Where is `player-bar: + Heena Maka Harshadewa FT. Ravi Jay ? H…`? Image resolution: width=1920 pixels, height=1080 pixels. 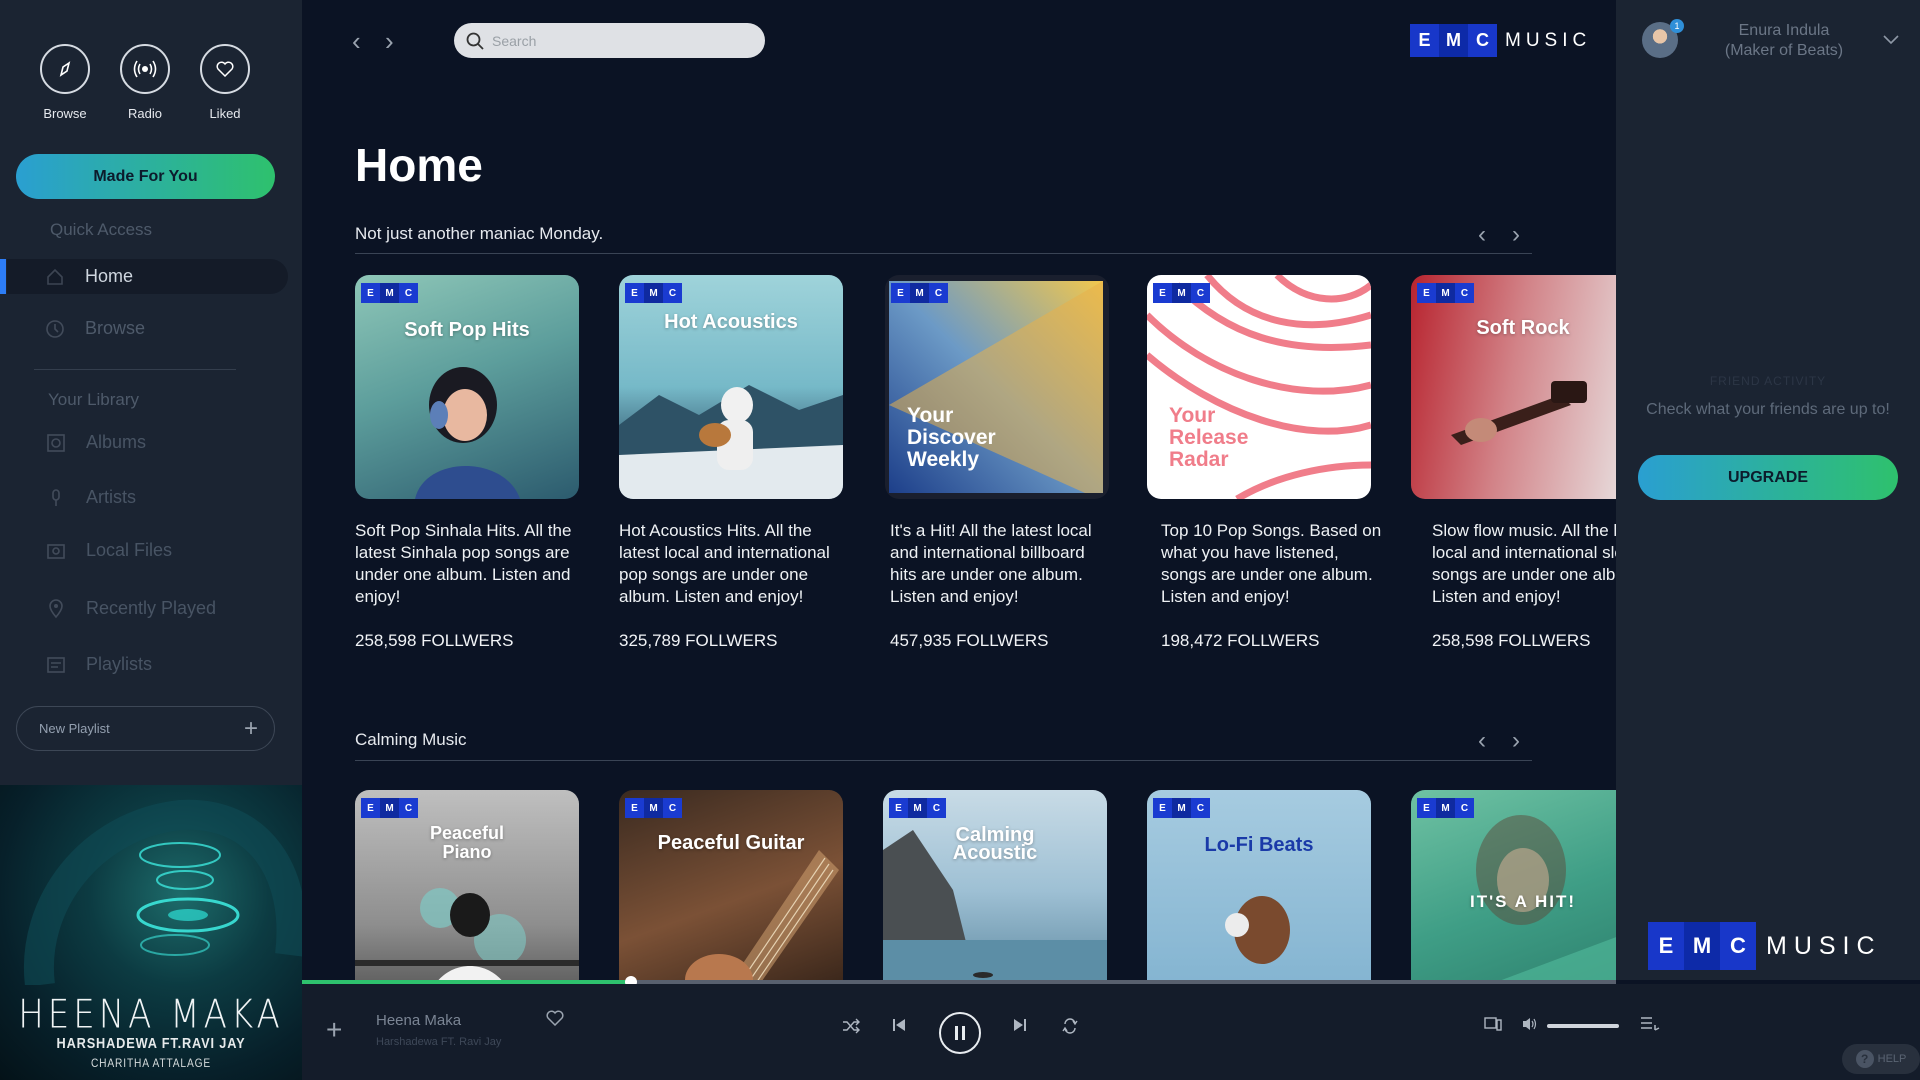
player-bar: + Heena Maka Harshadewa FT. Ravi Jay ? H… is located at coordinates (1111, 1032).